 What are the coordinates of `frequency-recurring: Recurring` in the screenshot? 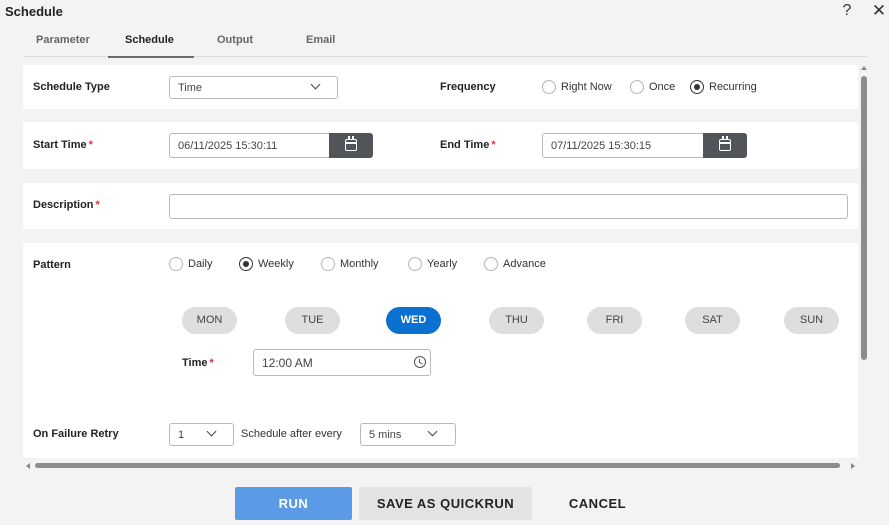 It's located at (723, 87).